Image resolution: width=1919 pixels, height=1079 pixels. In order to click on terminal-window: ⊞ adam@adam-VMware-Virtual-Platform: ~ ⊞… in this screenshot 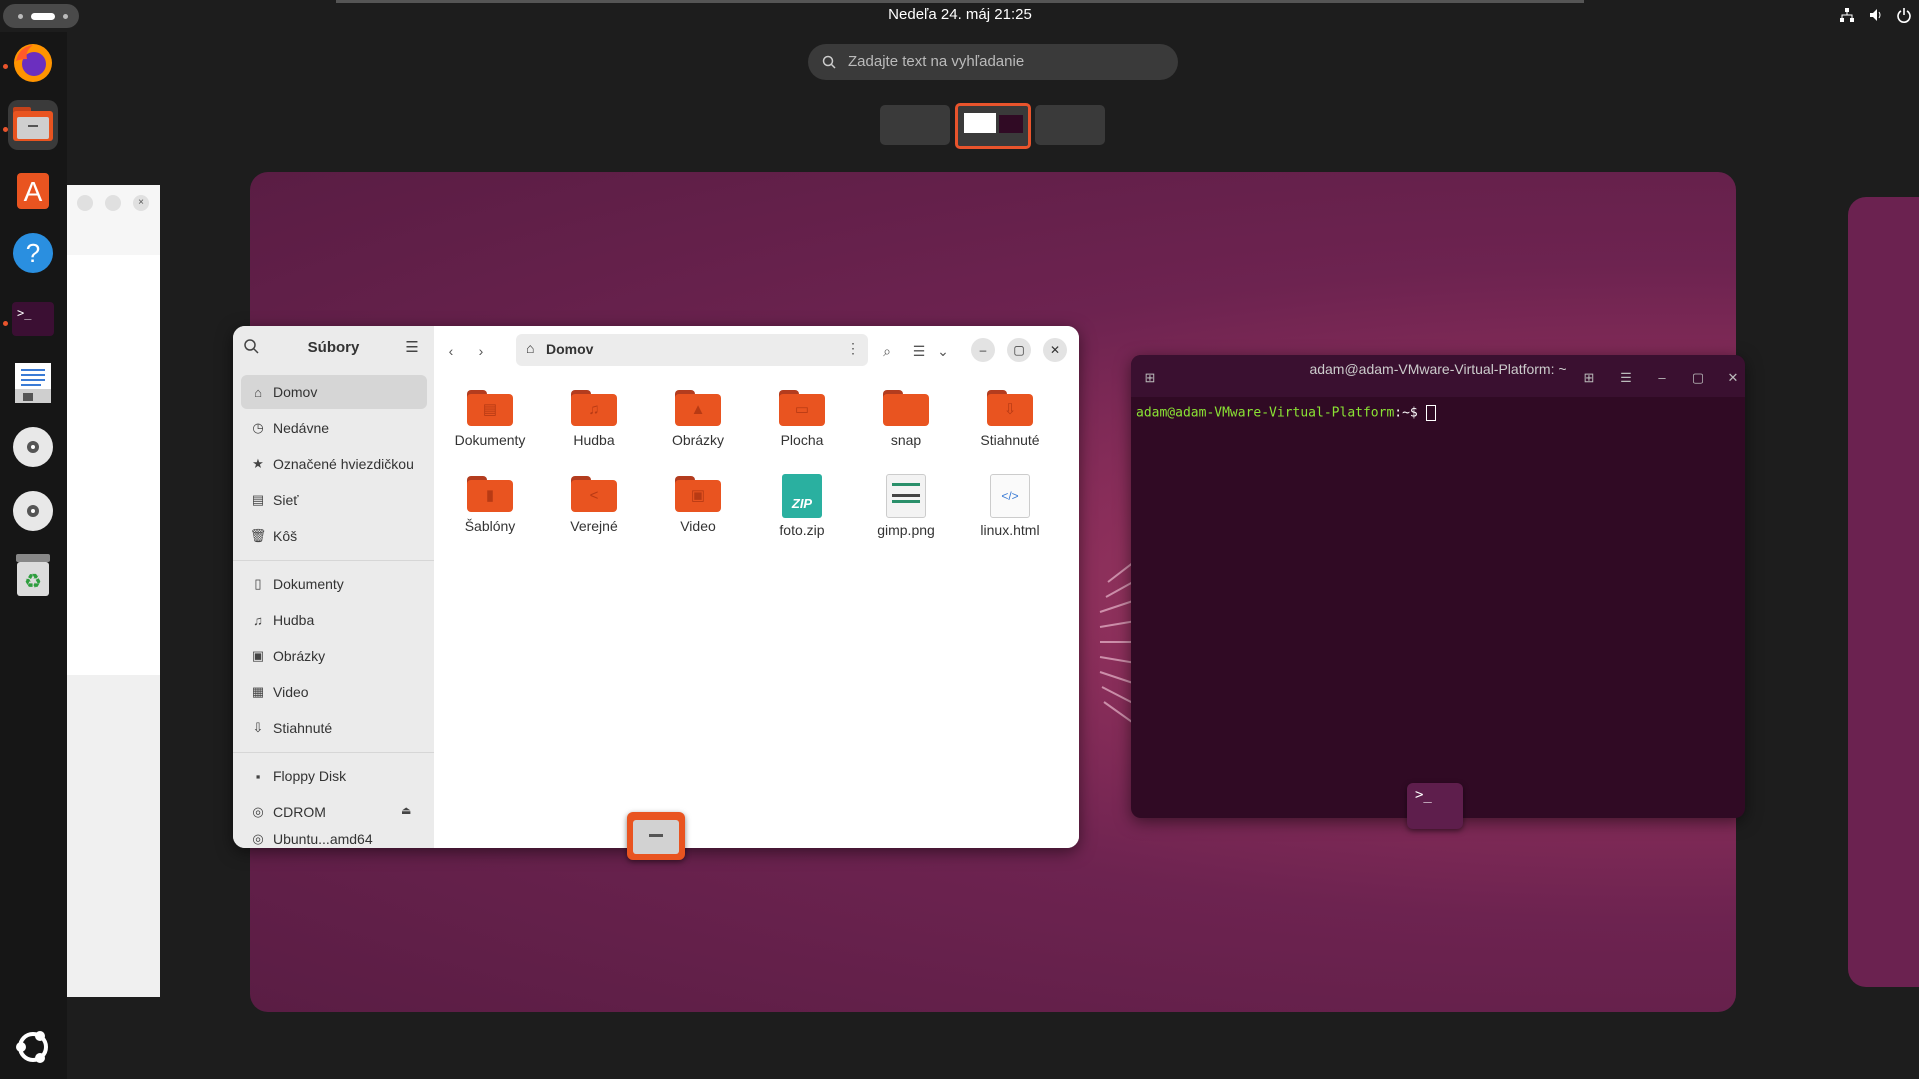, I will do `click(1438, 586)`.